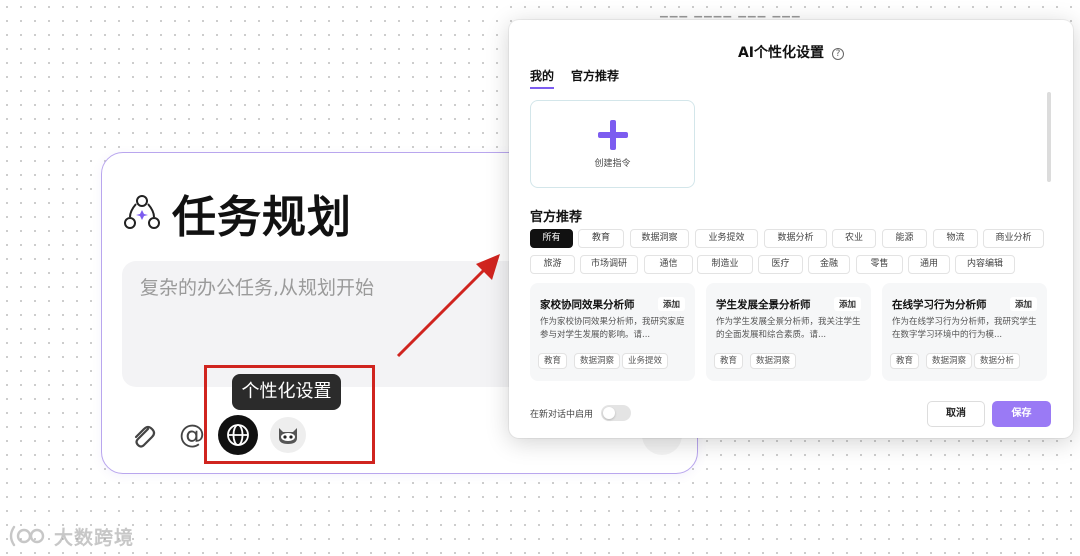  I want to click on paperclip-icon, so click(143, 436).